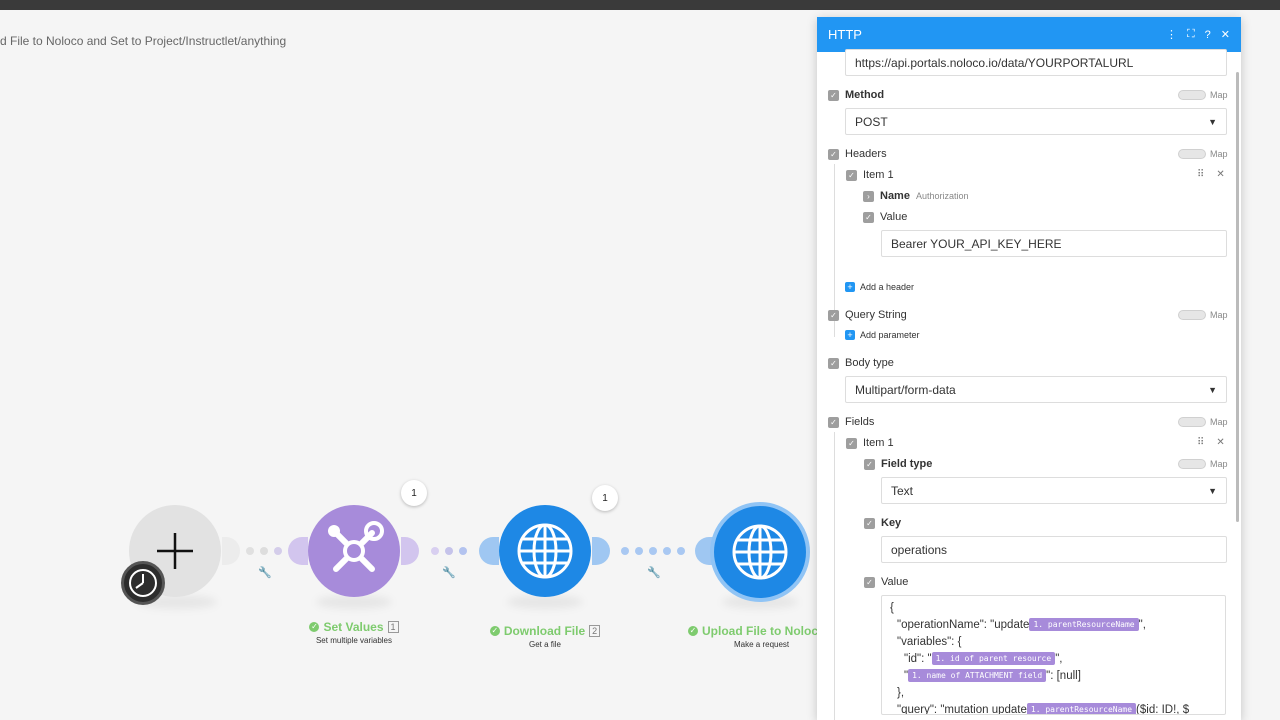  Describe the element at coordinates (1237, 297) in the screenshot. I see `panel-scrollbar` at that location.